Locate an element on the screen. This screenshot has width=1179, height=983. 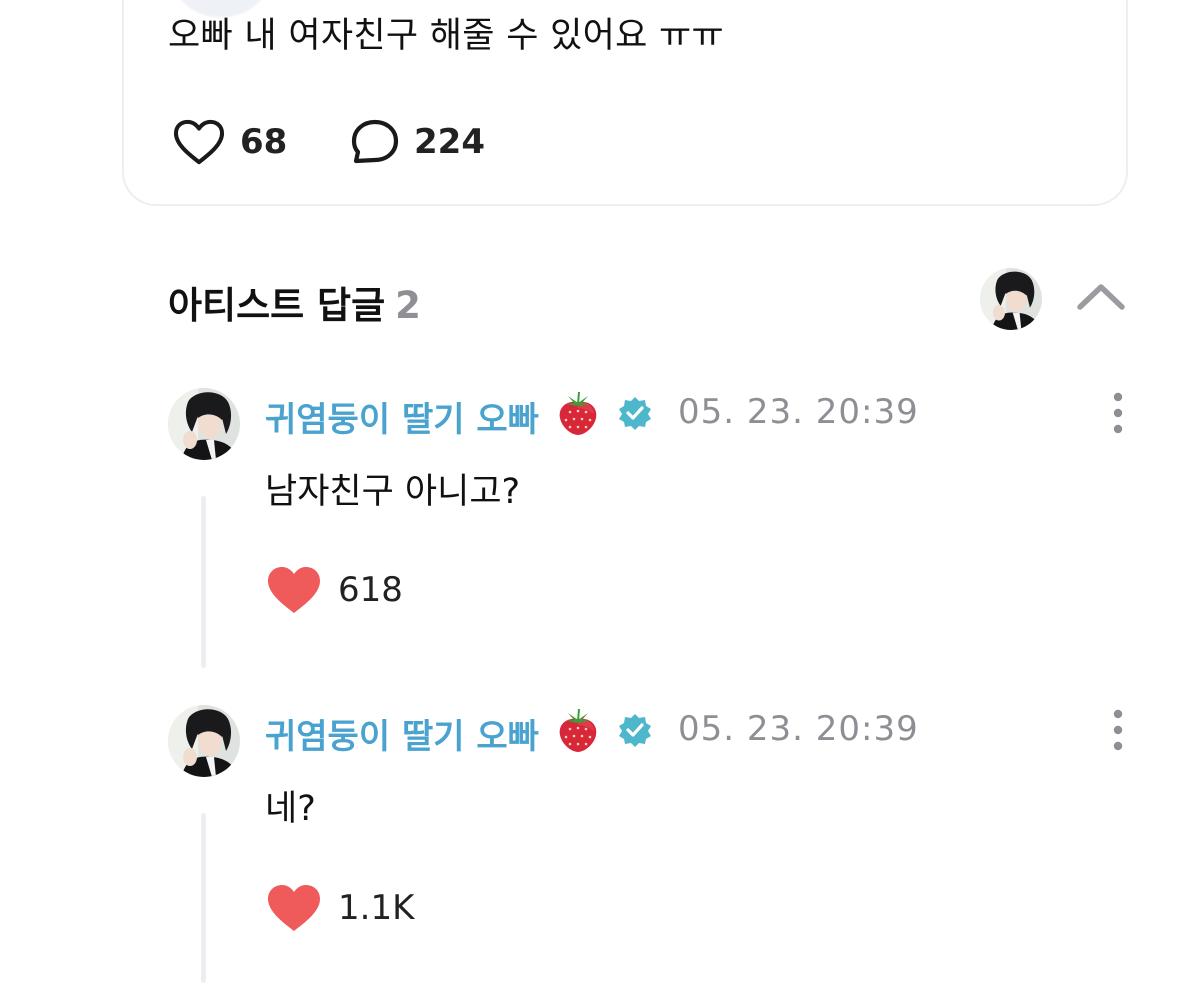
reply-like-count: 1.1K is located at coordinates (376, 908).